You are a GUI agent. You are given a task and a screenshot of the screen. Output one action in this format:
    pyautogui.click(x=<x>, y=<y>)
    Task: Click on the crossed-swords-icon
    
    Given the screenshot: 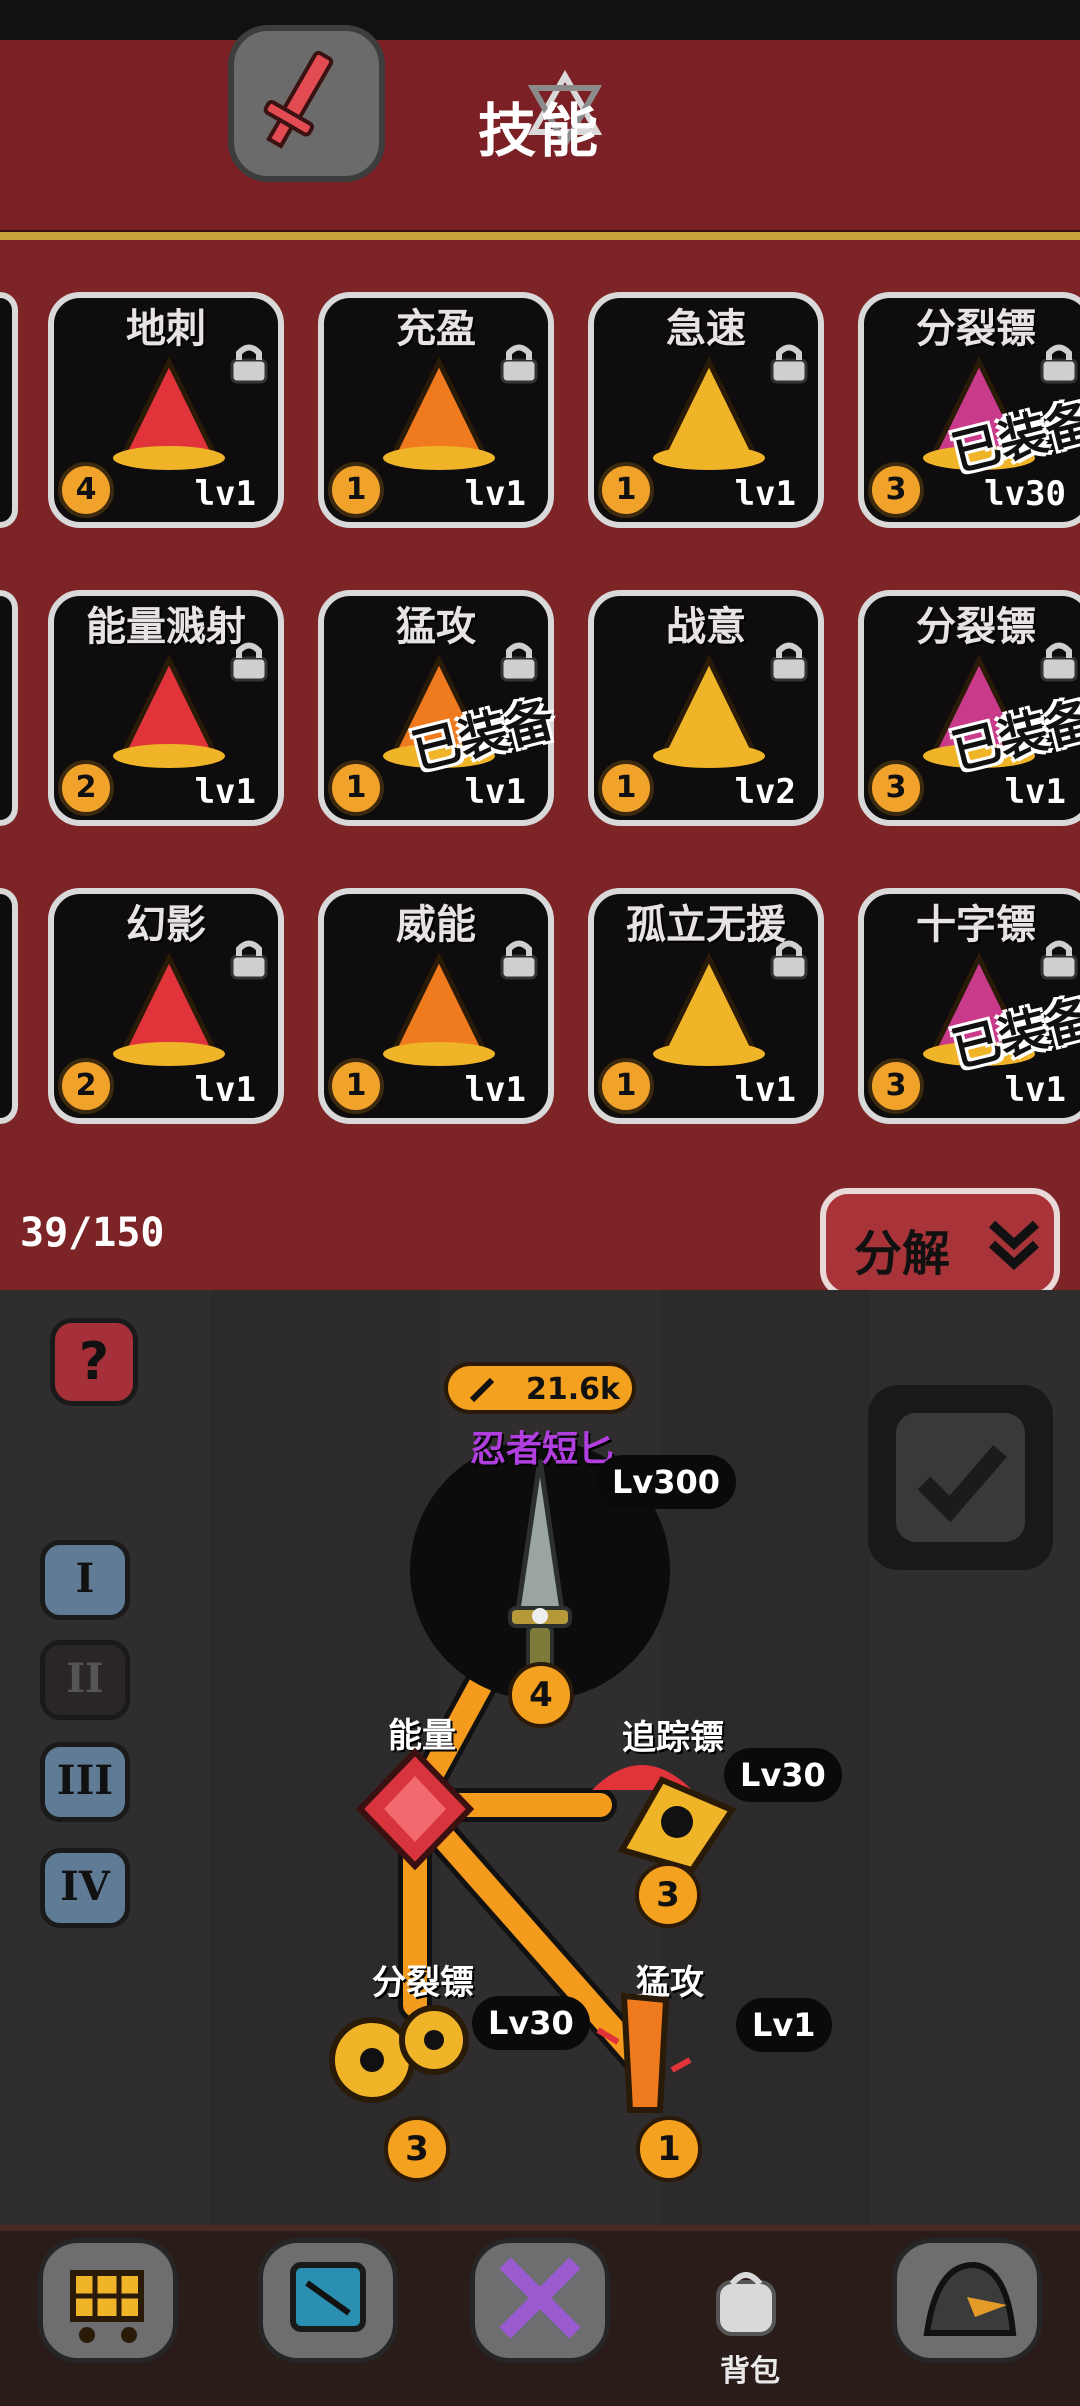 What is the action you would take?
    pyautogui.click(x=540, y=2298)
    